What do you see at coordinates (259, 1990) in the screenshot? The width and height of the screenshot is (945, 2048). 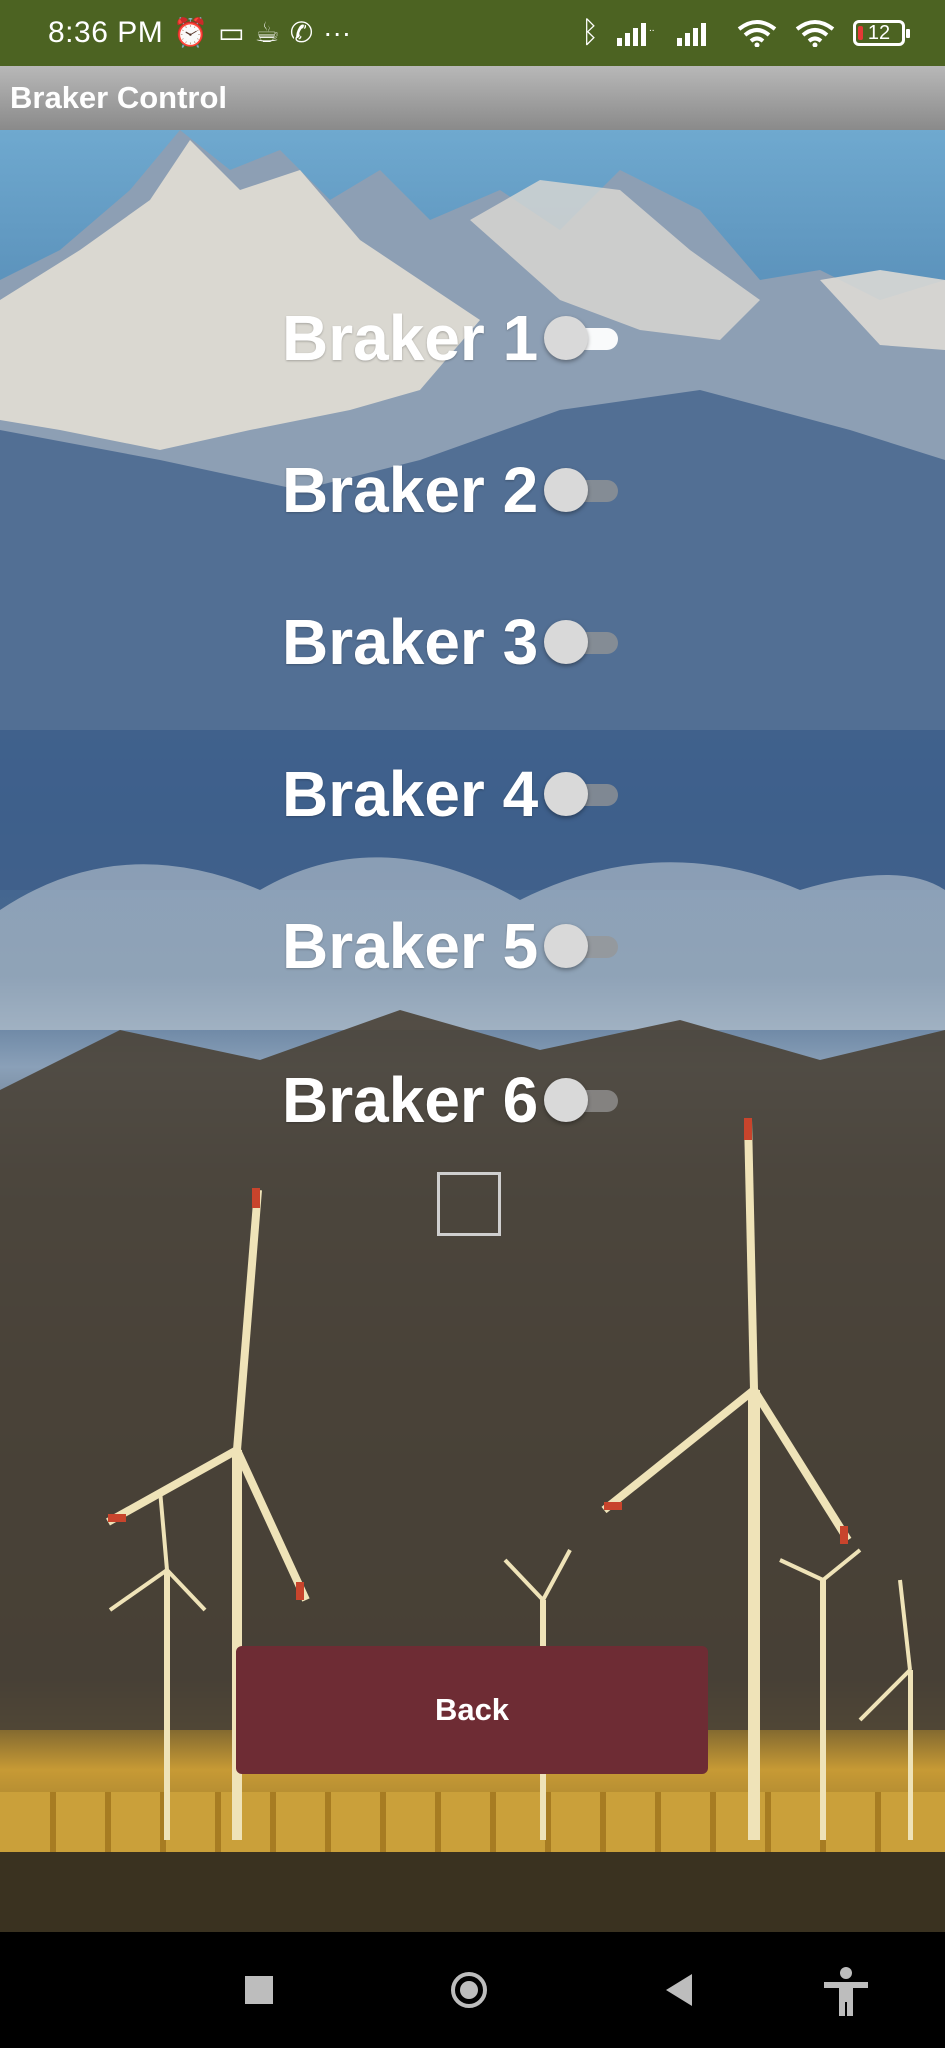 I see `recents-square-icon` at bounding box center [259, 1990].